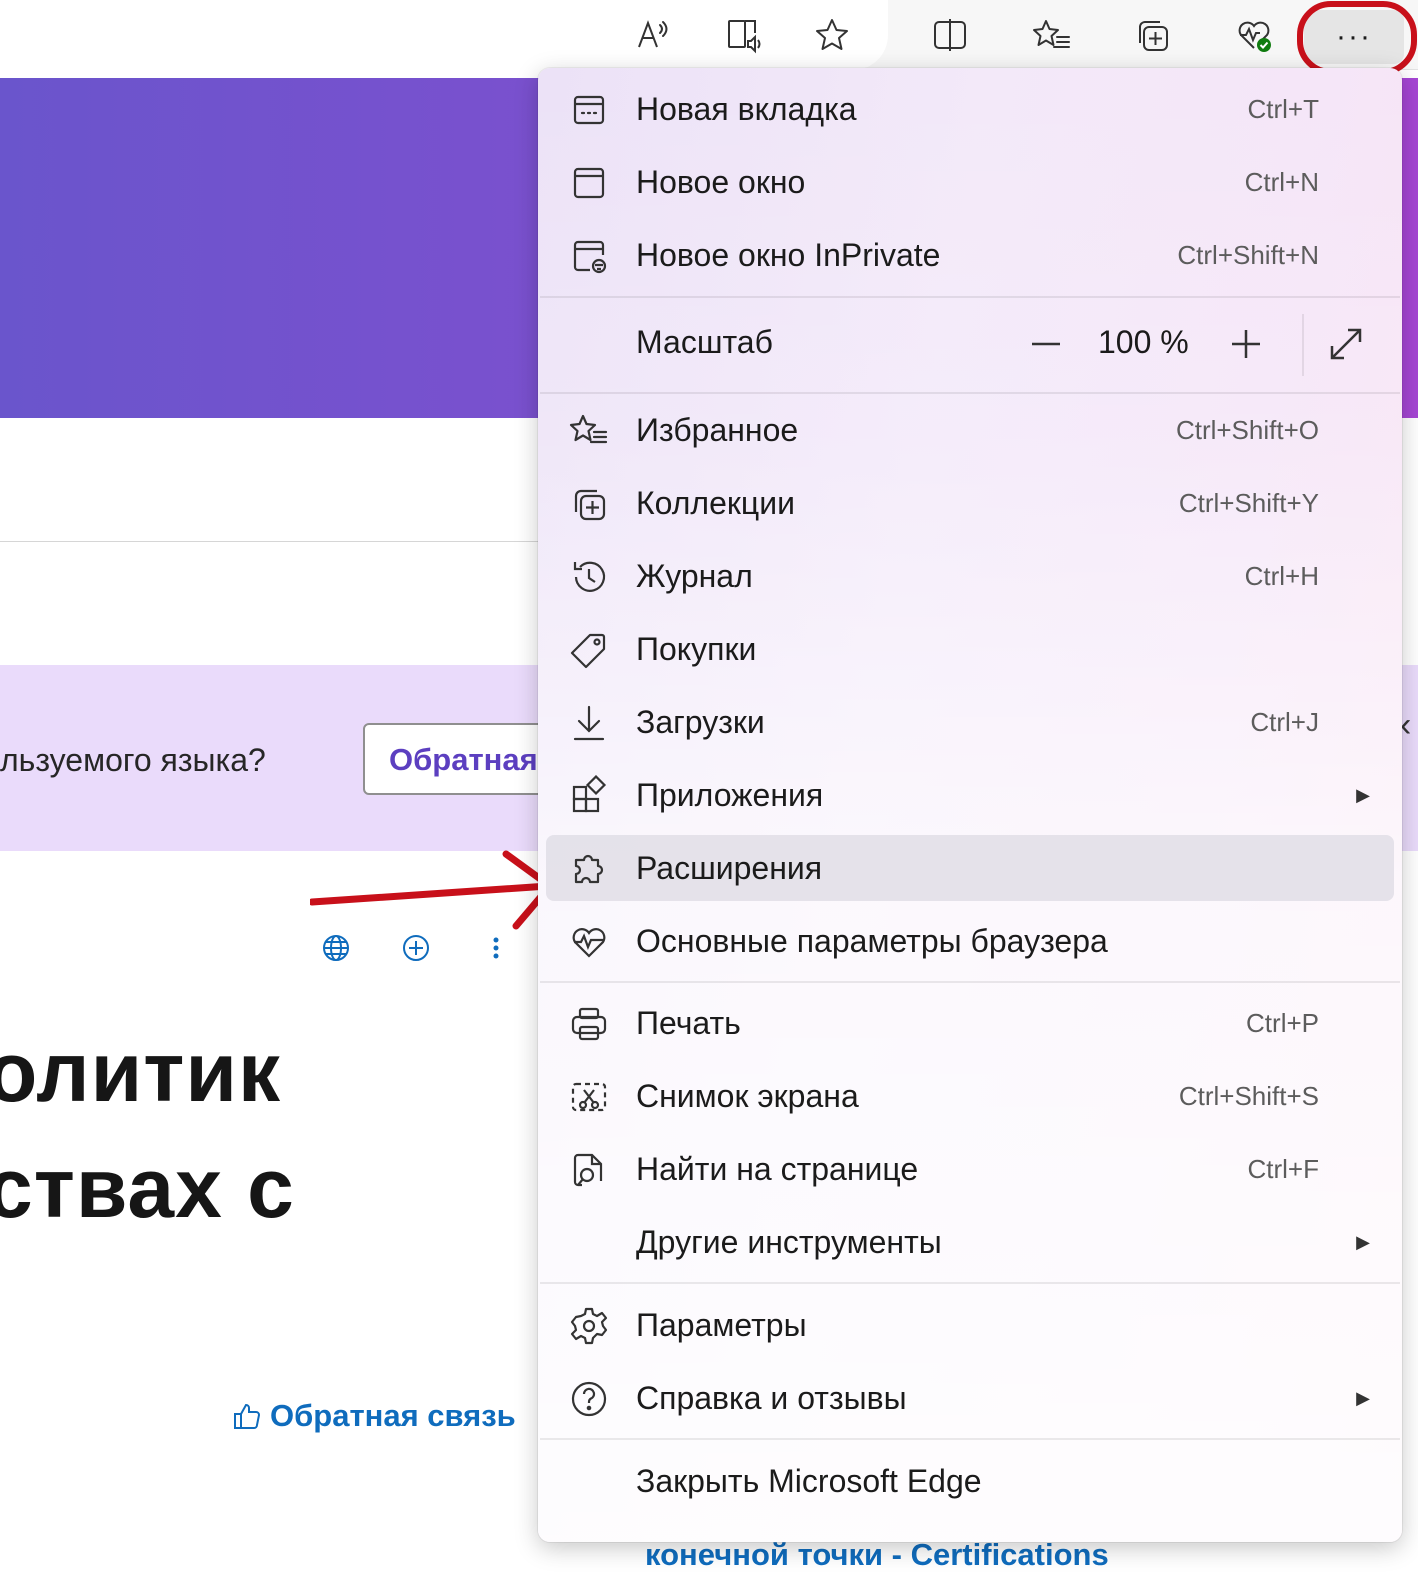 This screenshot has height=1588, width=1418. What do you see at coordinates (688, 1022) in the screenshot?
I see `menu-item-label: Печать` at bounding box center [688, 1022].